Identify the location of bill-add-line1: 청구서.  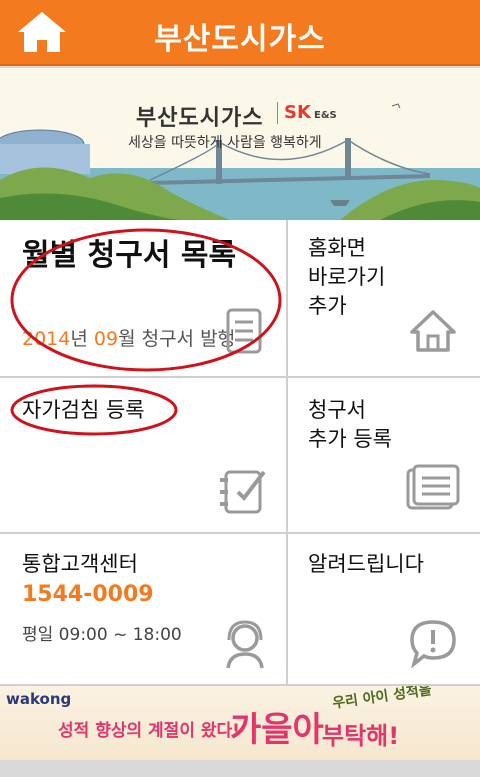
(337, 410).